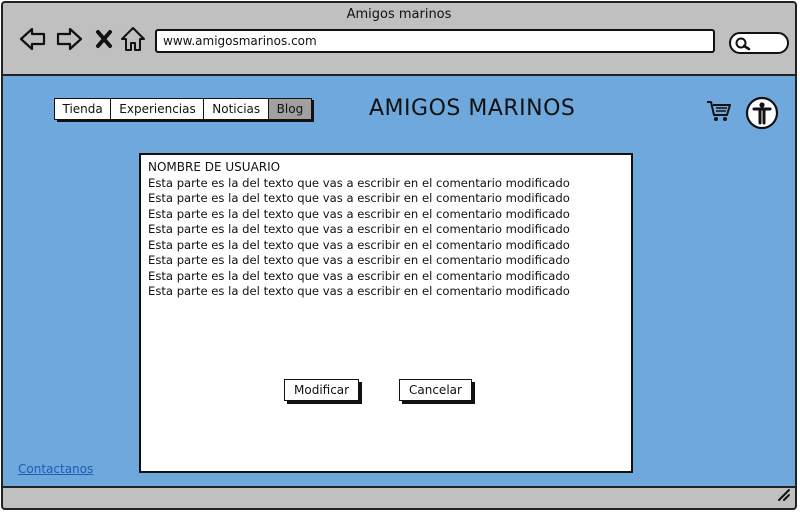 The image size is (800, 513). I want to click on contact-link: Contactanos, so click(55, 469).